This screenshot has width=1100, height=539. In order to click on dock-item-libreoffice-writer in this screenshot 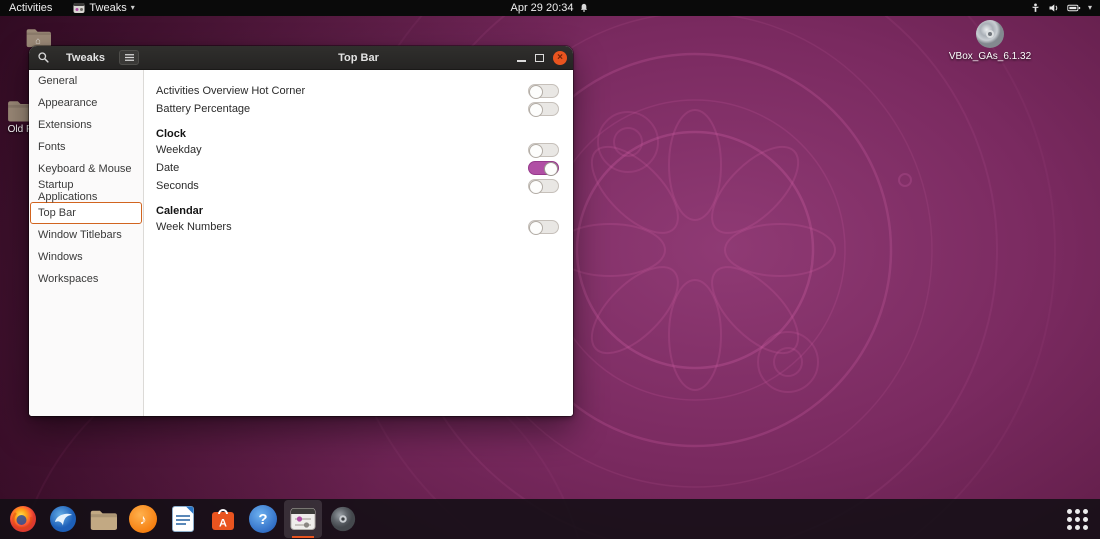, I will do `click(183, 519)`.